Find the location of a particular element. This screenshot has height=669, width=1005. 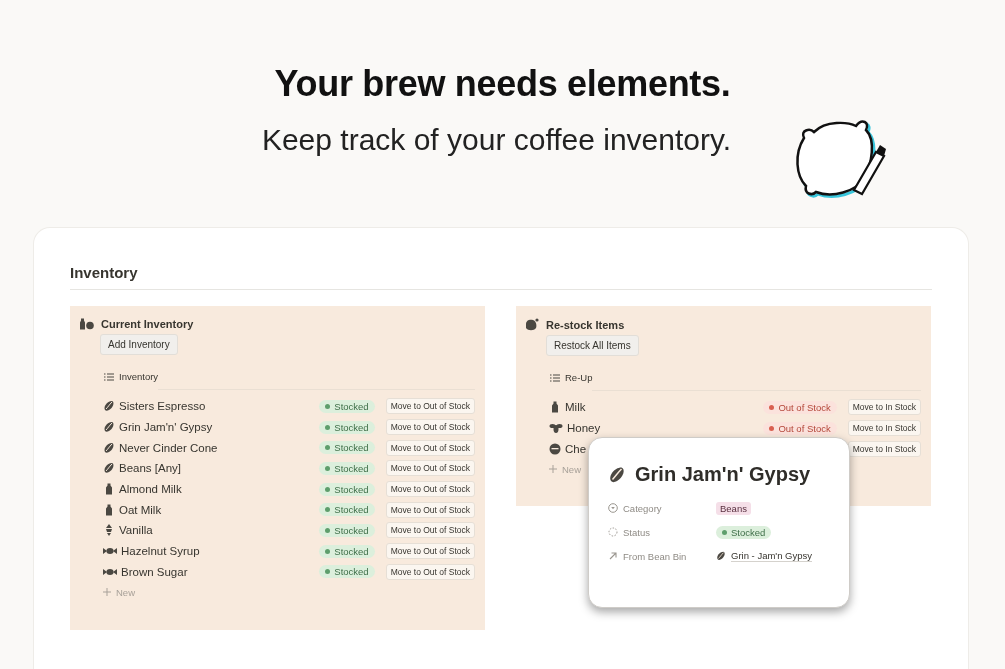

diagonal-arrow-icon is located at coordinates (613, 556).